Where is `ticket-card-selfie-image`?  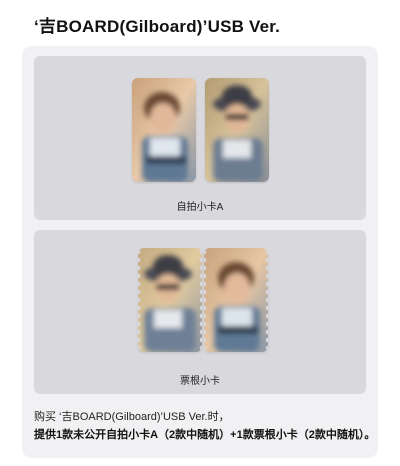 ticket-card-selfie-image is located at coordinates (236, 300).